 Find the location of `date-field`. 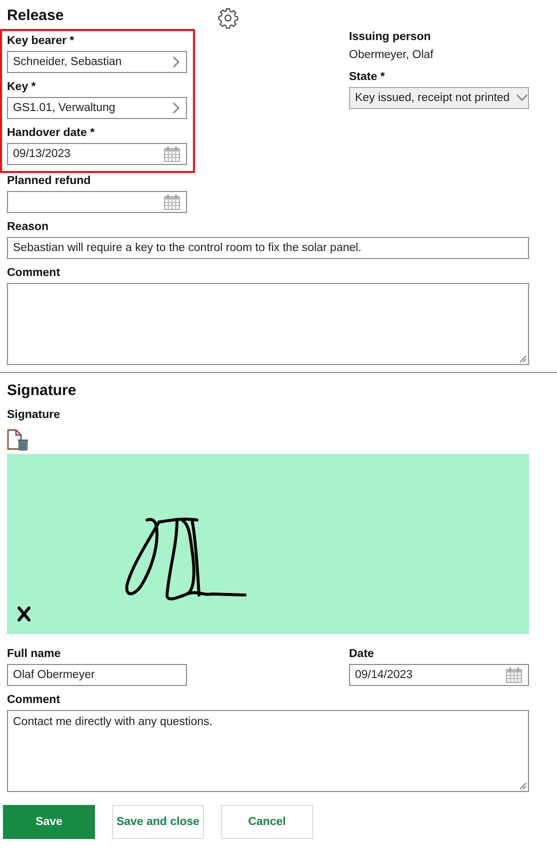

date-field is located at coordinates (97, 202).